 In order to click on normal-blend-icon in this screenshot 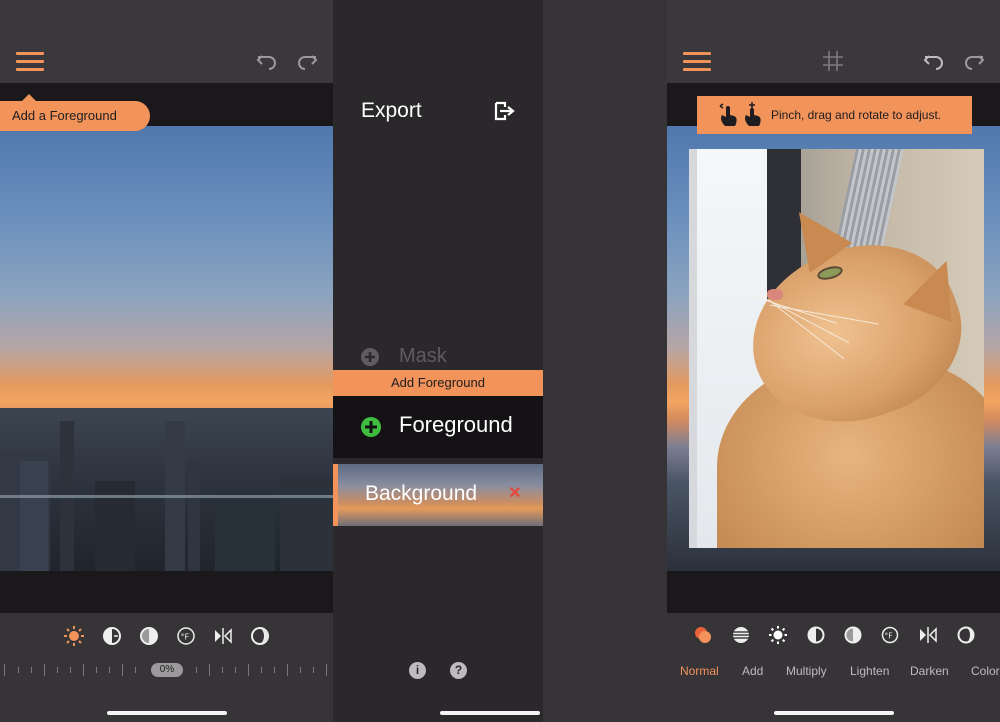, I will do `click(703, 635)`.